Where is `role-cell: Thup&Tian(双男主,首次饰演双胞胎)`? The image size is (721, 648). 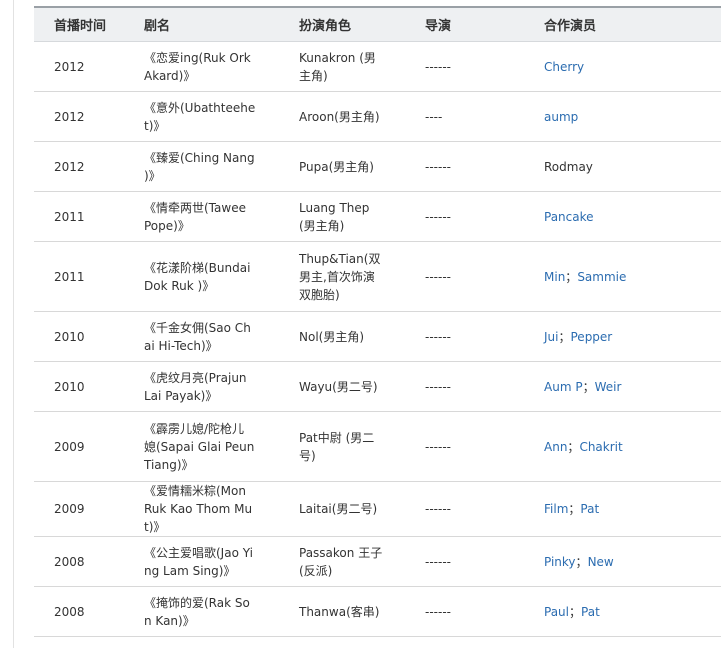 role-cell: Thup&Tian(双男主,首次饰演双胞胎) is located at coordinates (362, 276).